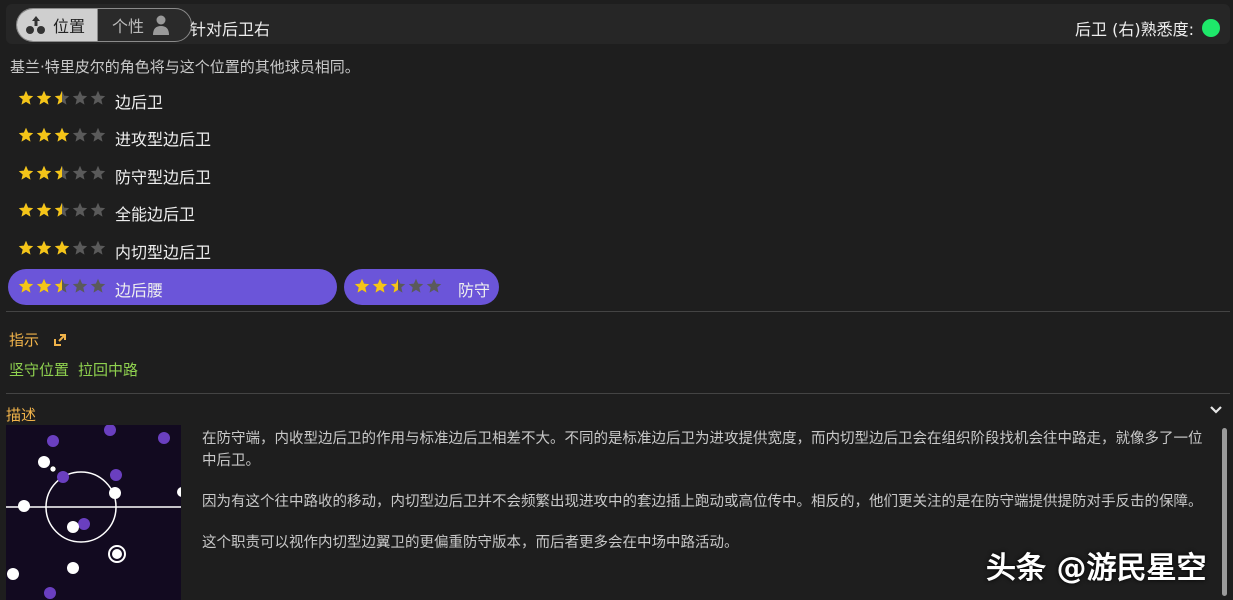 The height and width of the screenshot is (600, 1233). I want to click on tab-position: 位置, so click(57, 25).